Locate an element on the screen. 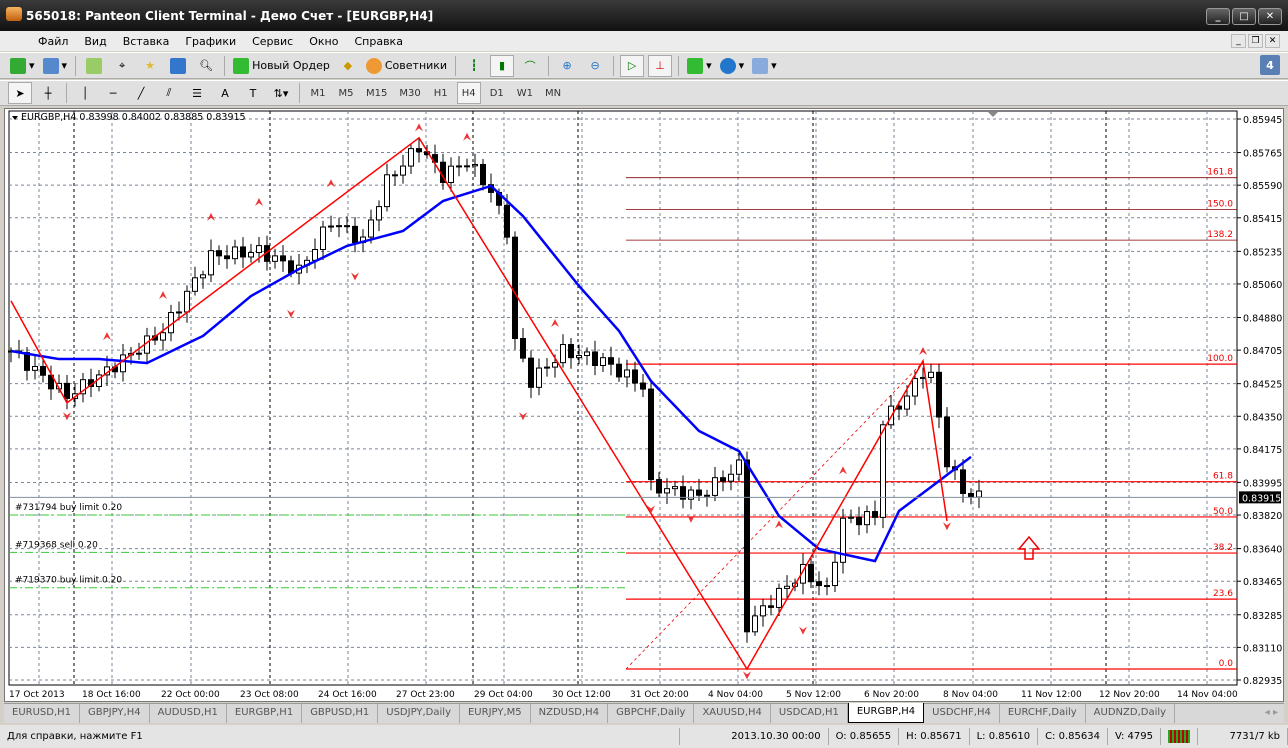 Image resolution: width=1288 pixels, height=748 pixels. market-watch-button is located at coordinates (94, 66).